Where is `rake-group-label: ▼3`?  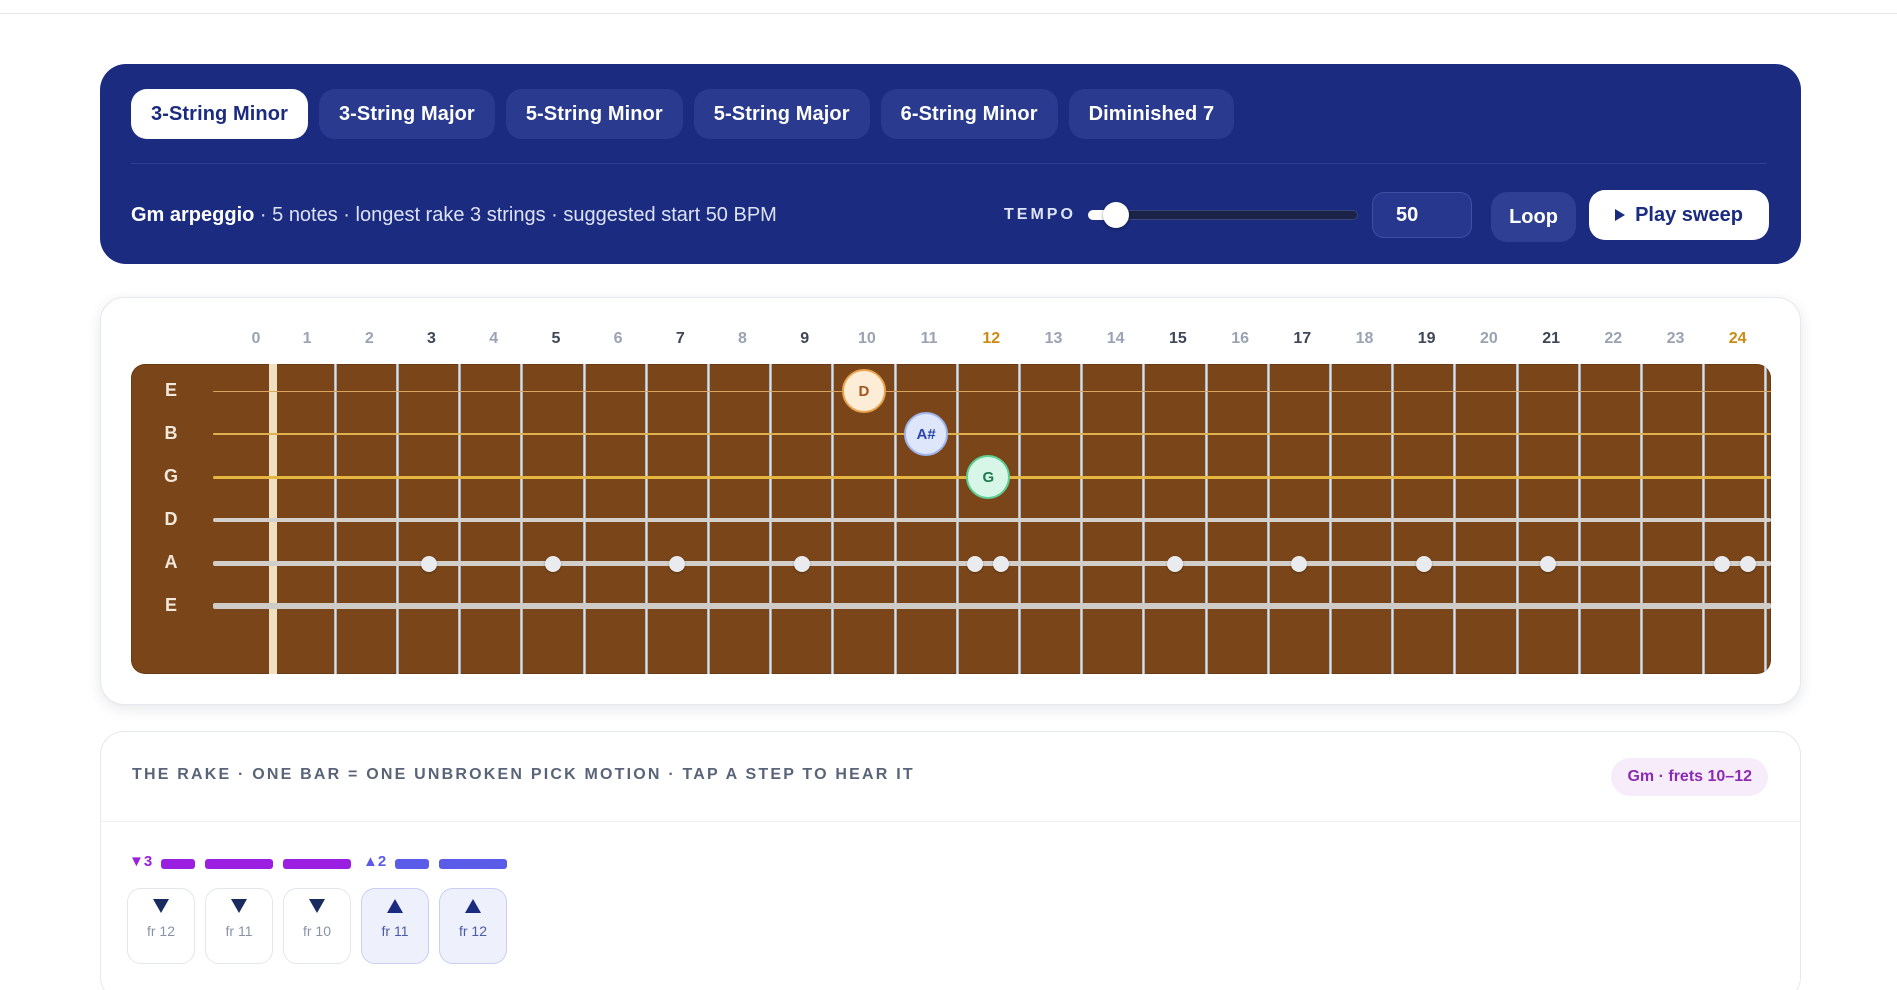
rake-group-label: ▼3 is located at coordinates (141, 861).